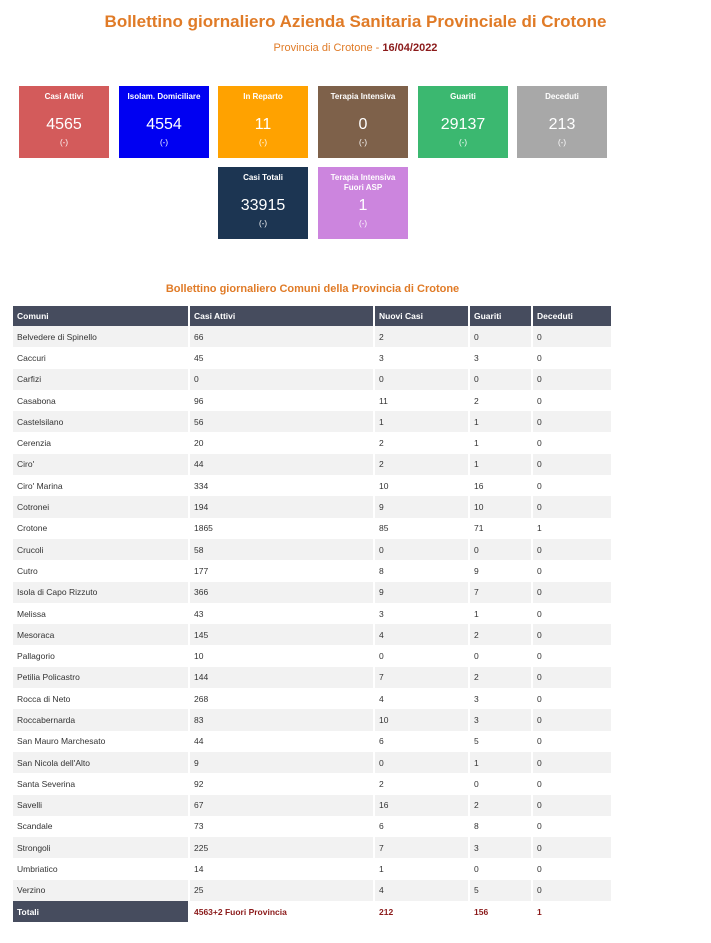  What do you see at coordinates (463, 96) in the screenshot?
I see `tile-label: Guariti` at bounding box center [463, 96].